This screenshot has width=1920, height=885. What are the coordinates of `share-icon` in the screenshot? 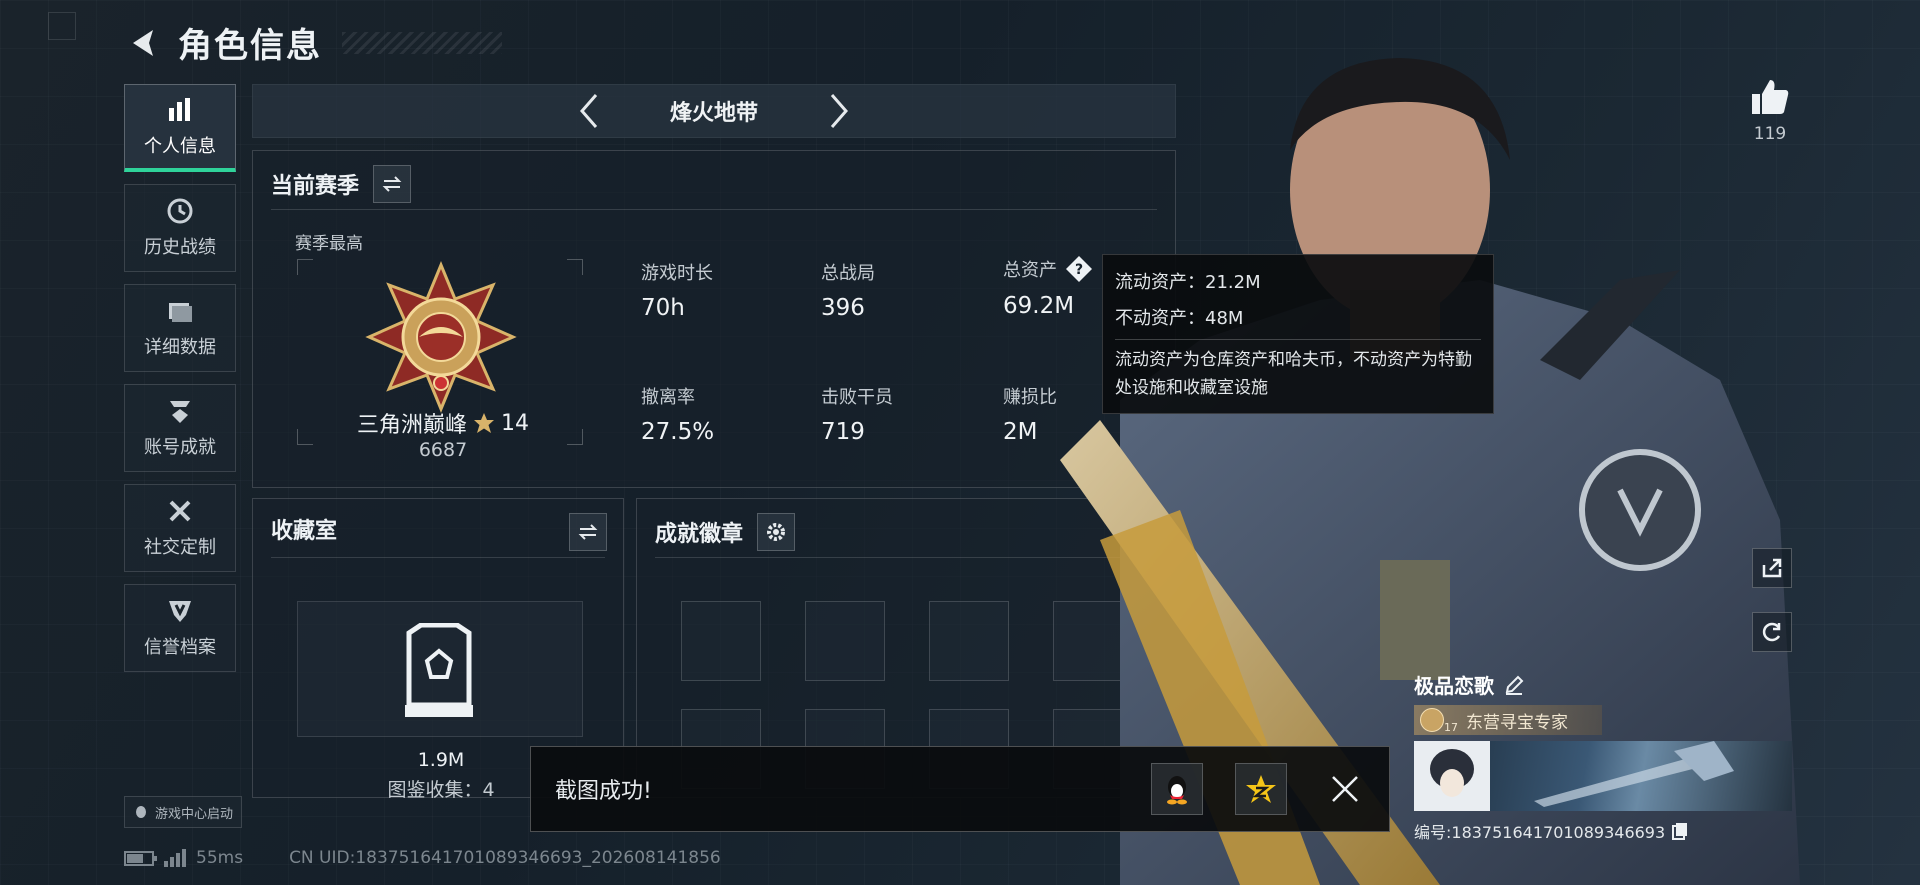 It's located at (1772, 568).